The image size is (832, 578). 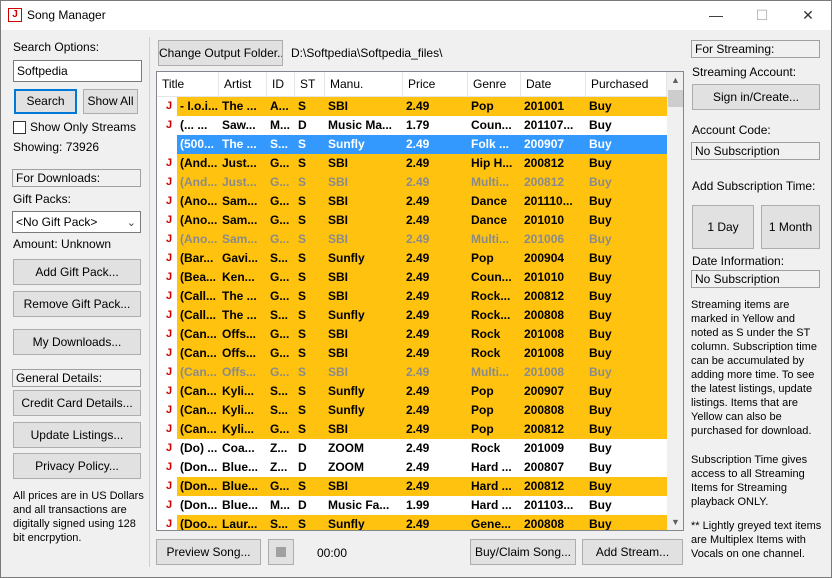 I want to click on column-header: ST, so click(x=310, y=84).